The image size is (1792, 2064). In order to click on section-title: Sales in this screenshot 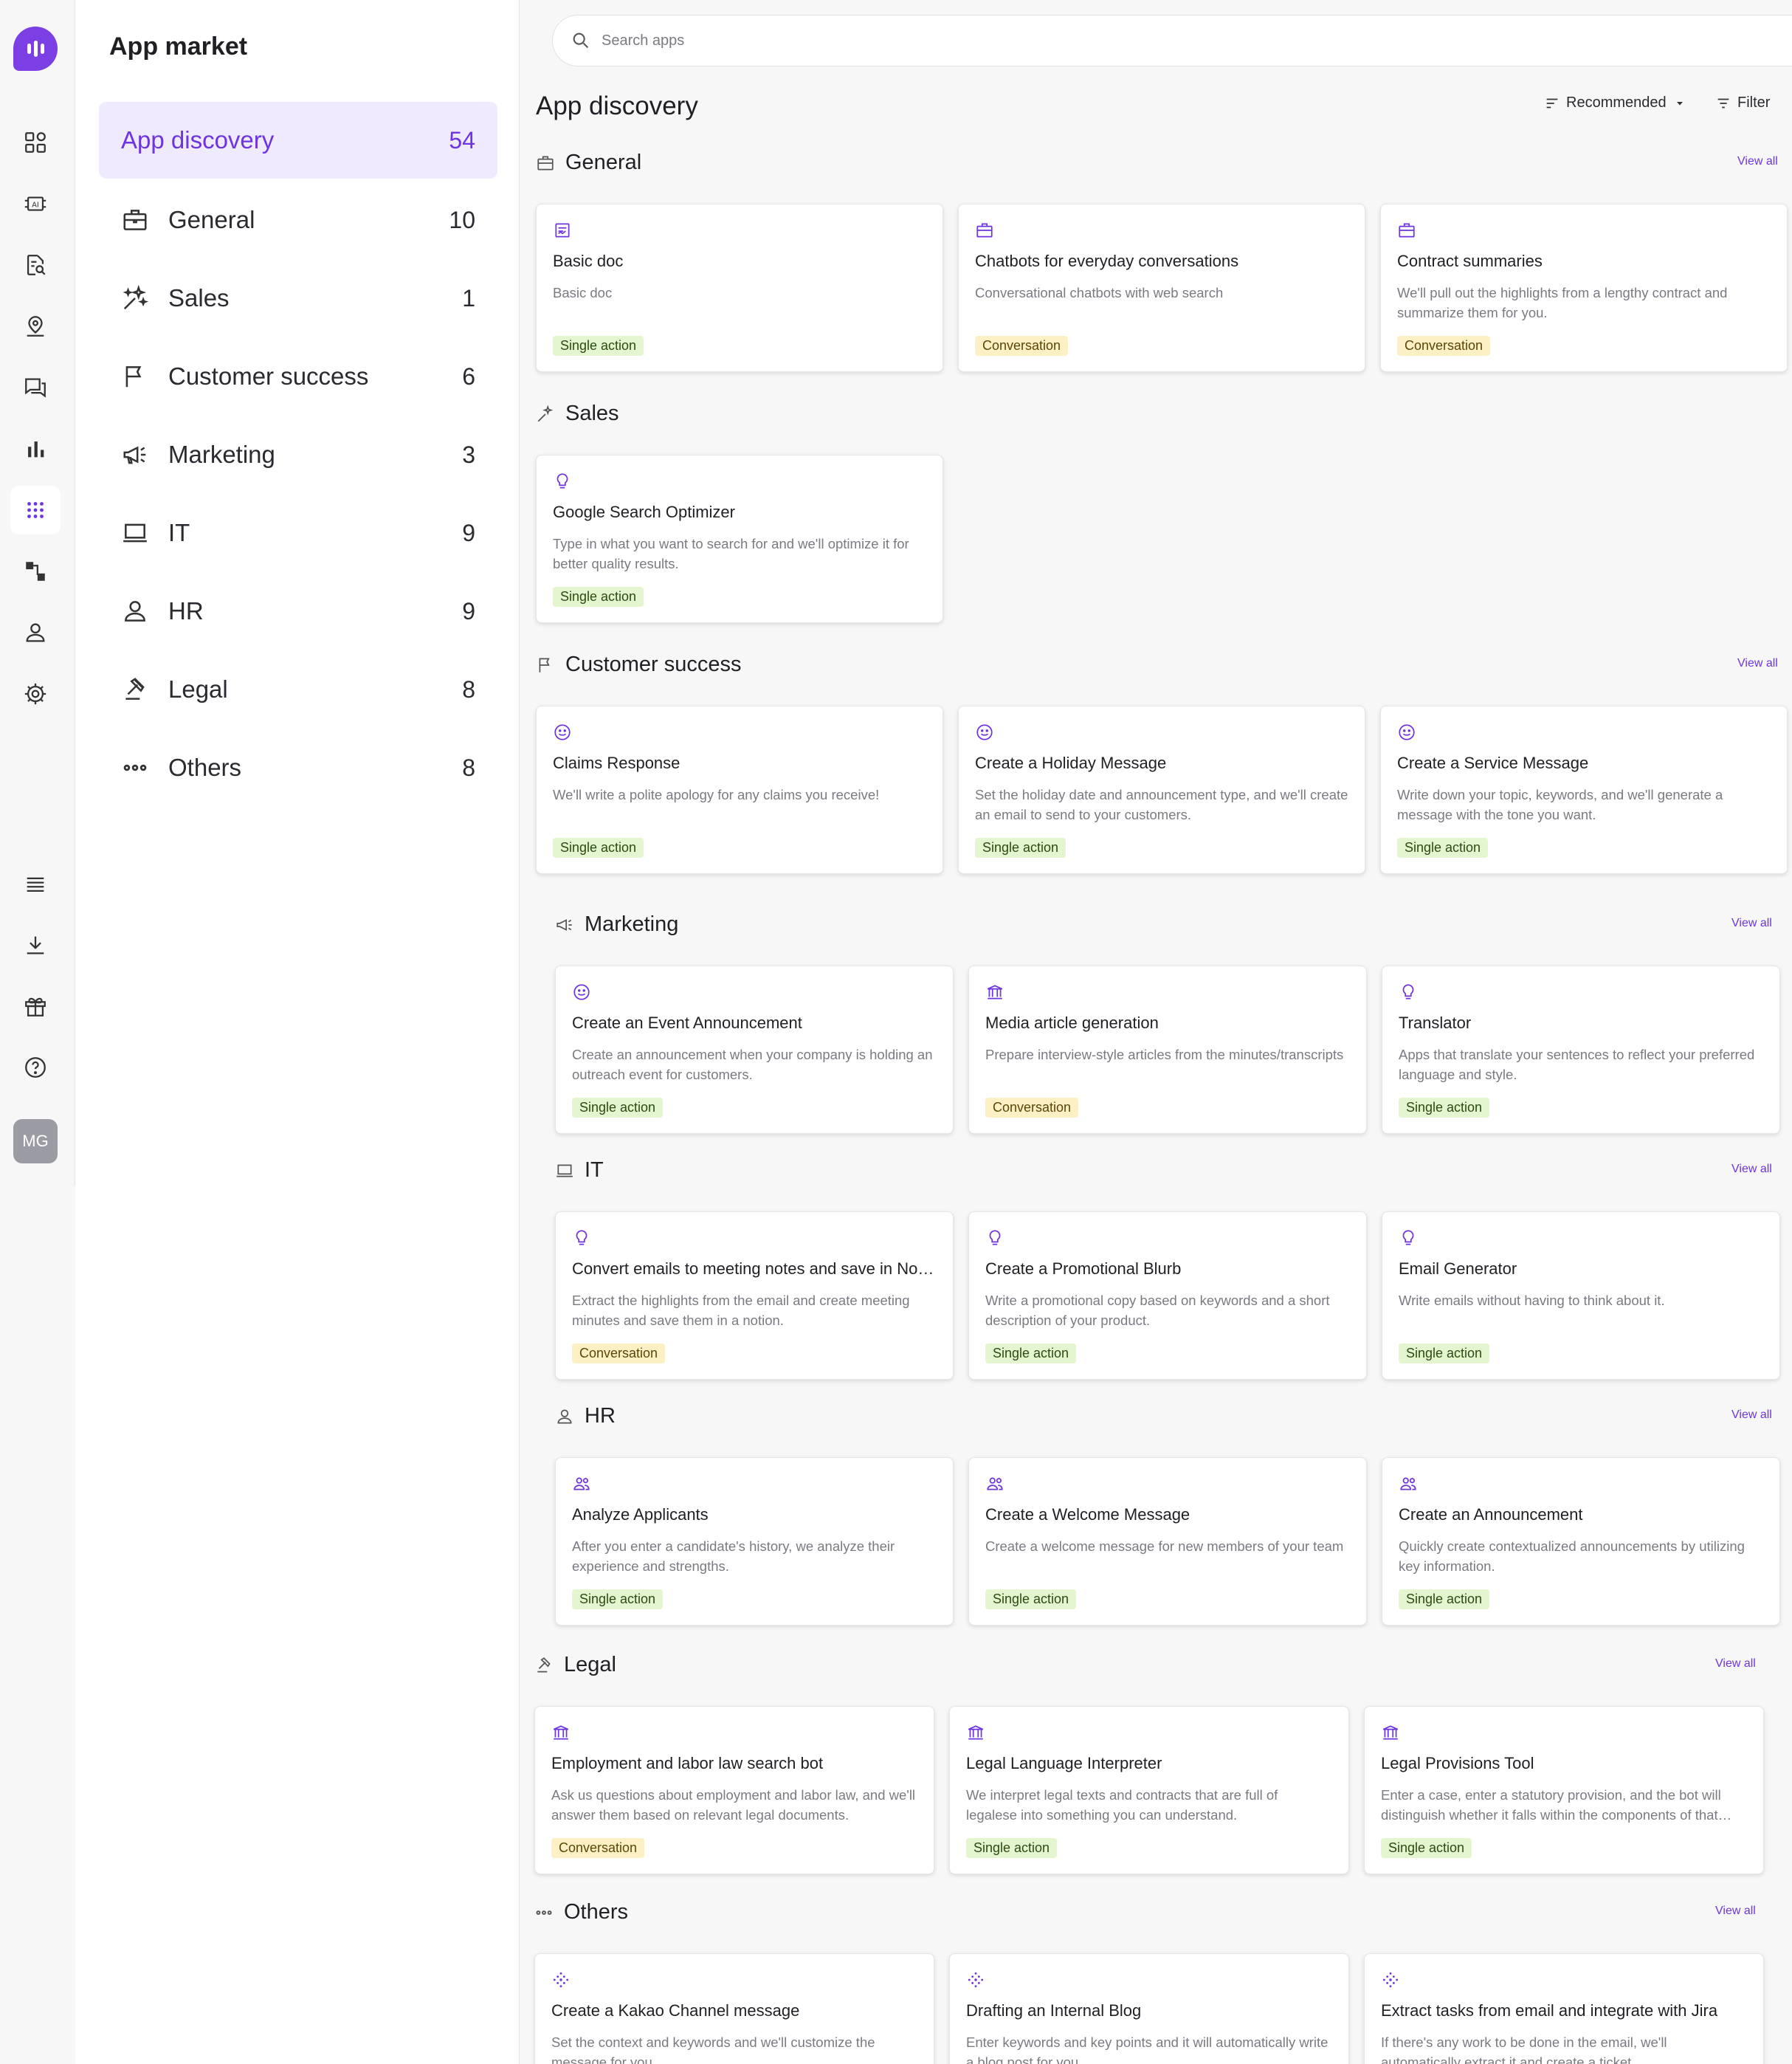, I will do `click(592, 413)`.